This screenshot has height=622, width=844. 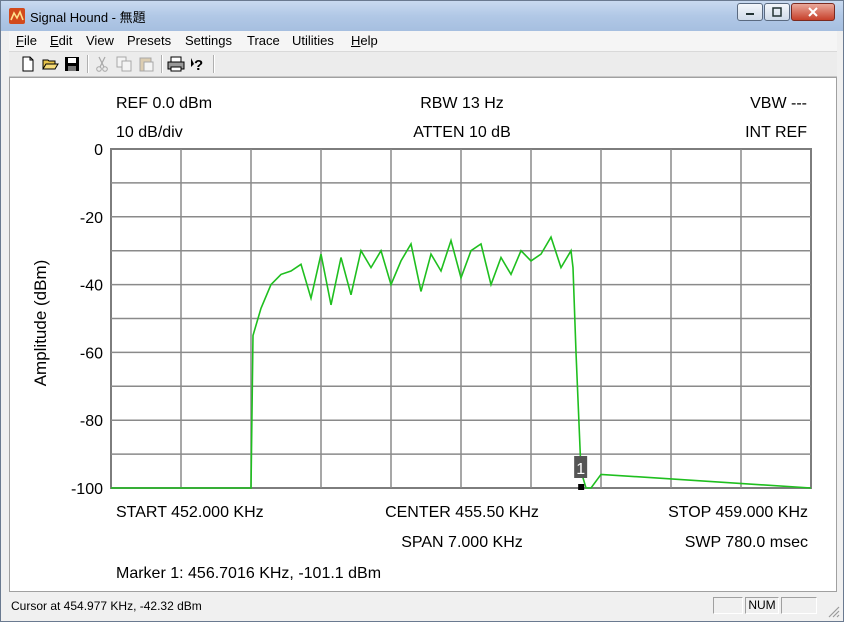 I want to click on stop-freq-label: STOP 459.000 KHz, so click(x=738, y=512).